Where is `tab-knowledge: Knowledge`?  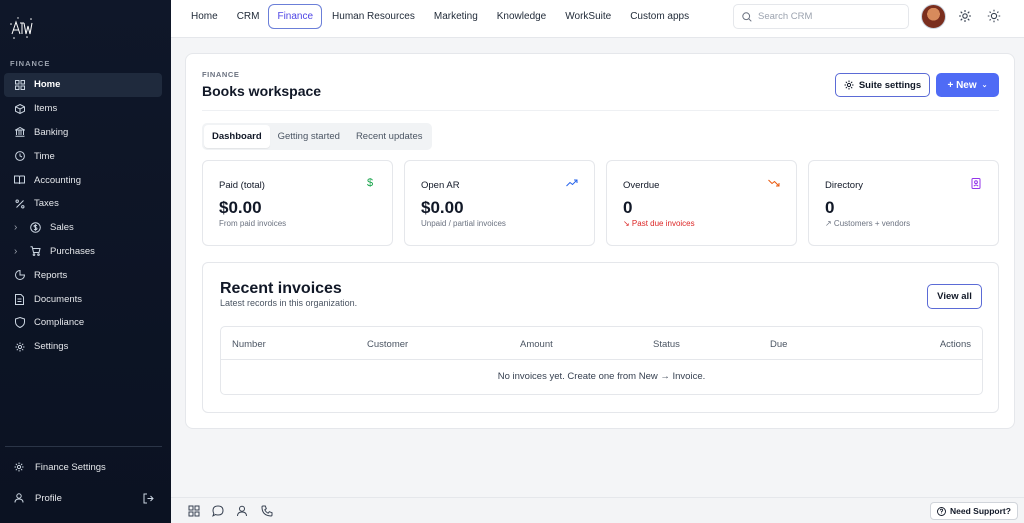 tab-knowledge: Knowledge is located at coordinates (521, 16).